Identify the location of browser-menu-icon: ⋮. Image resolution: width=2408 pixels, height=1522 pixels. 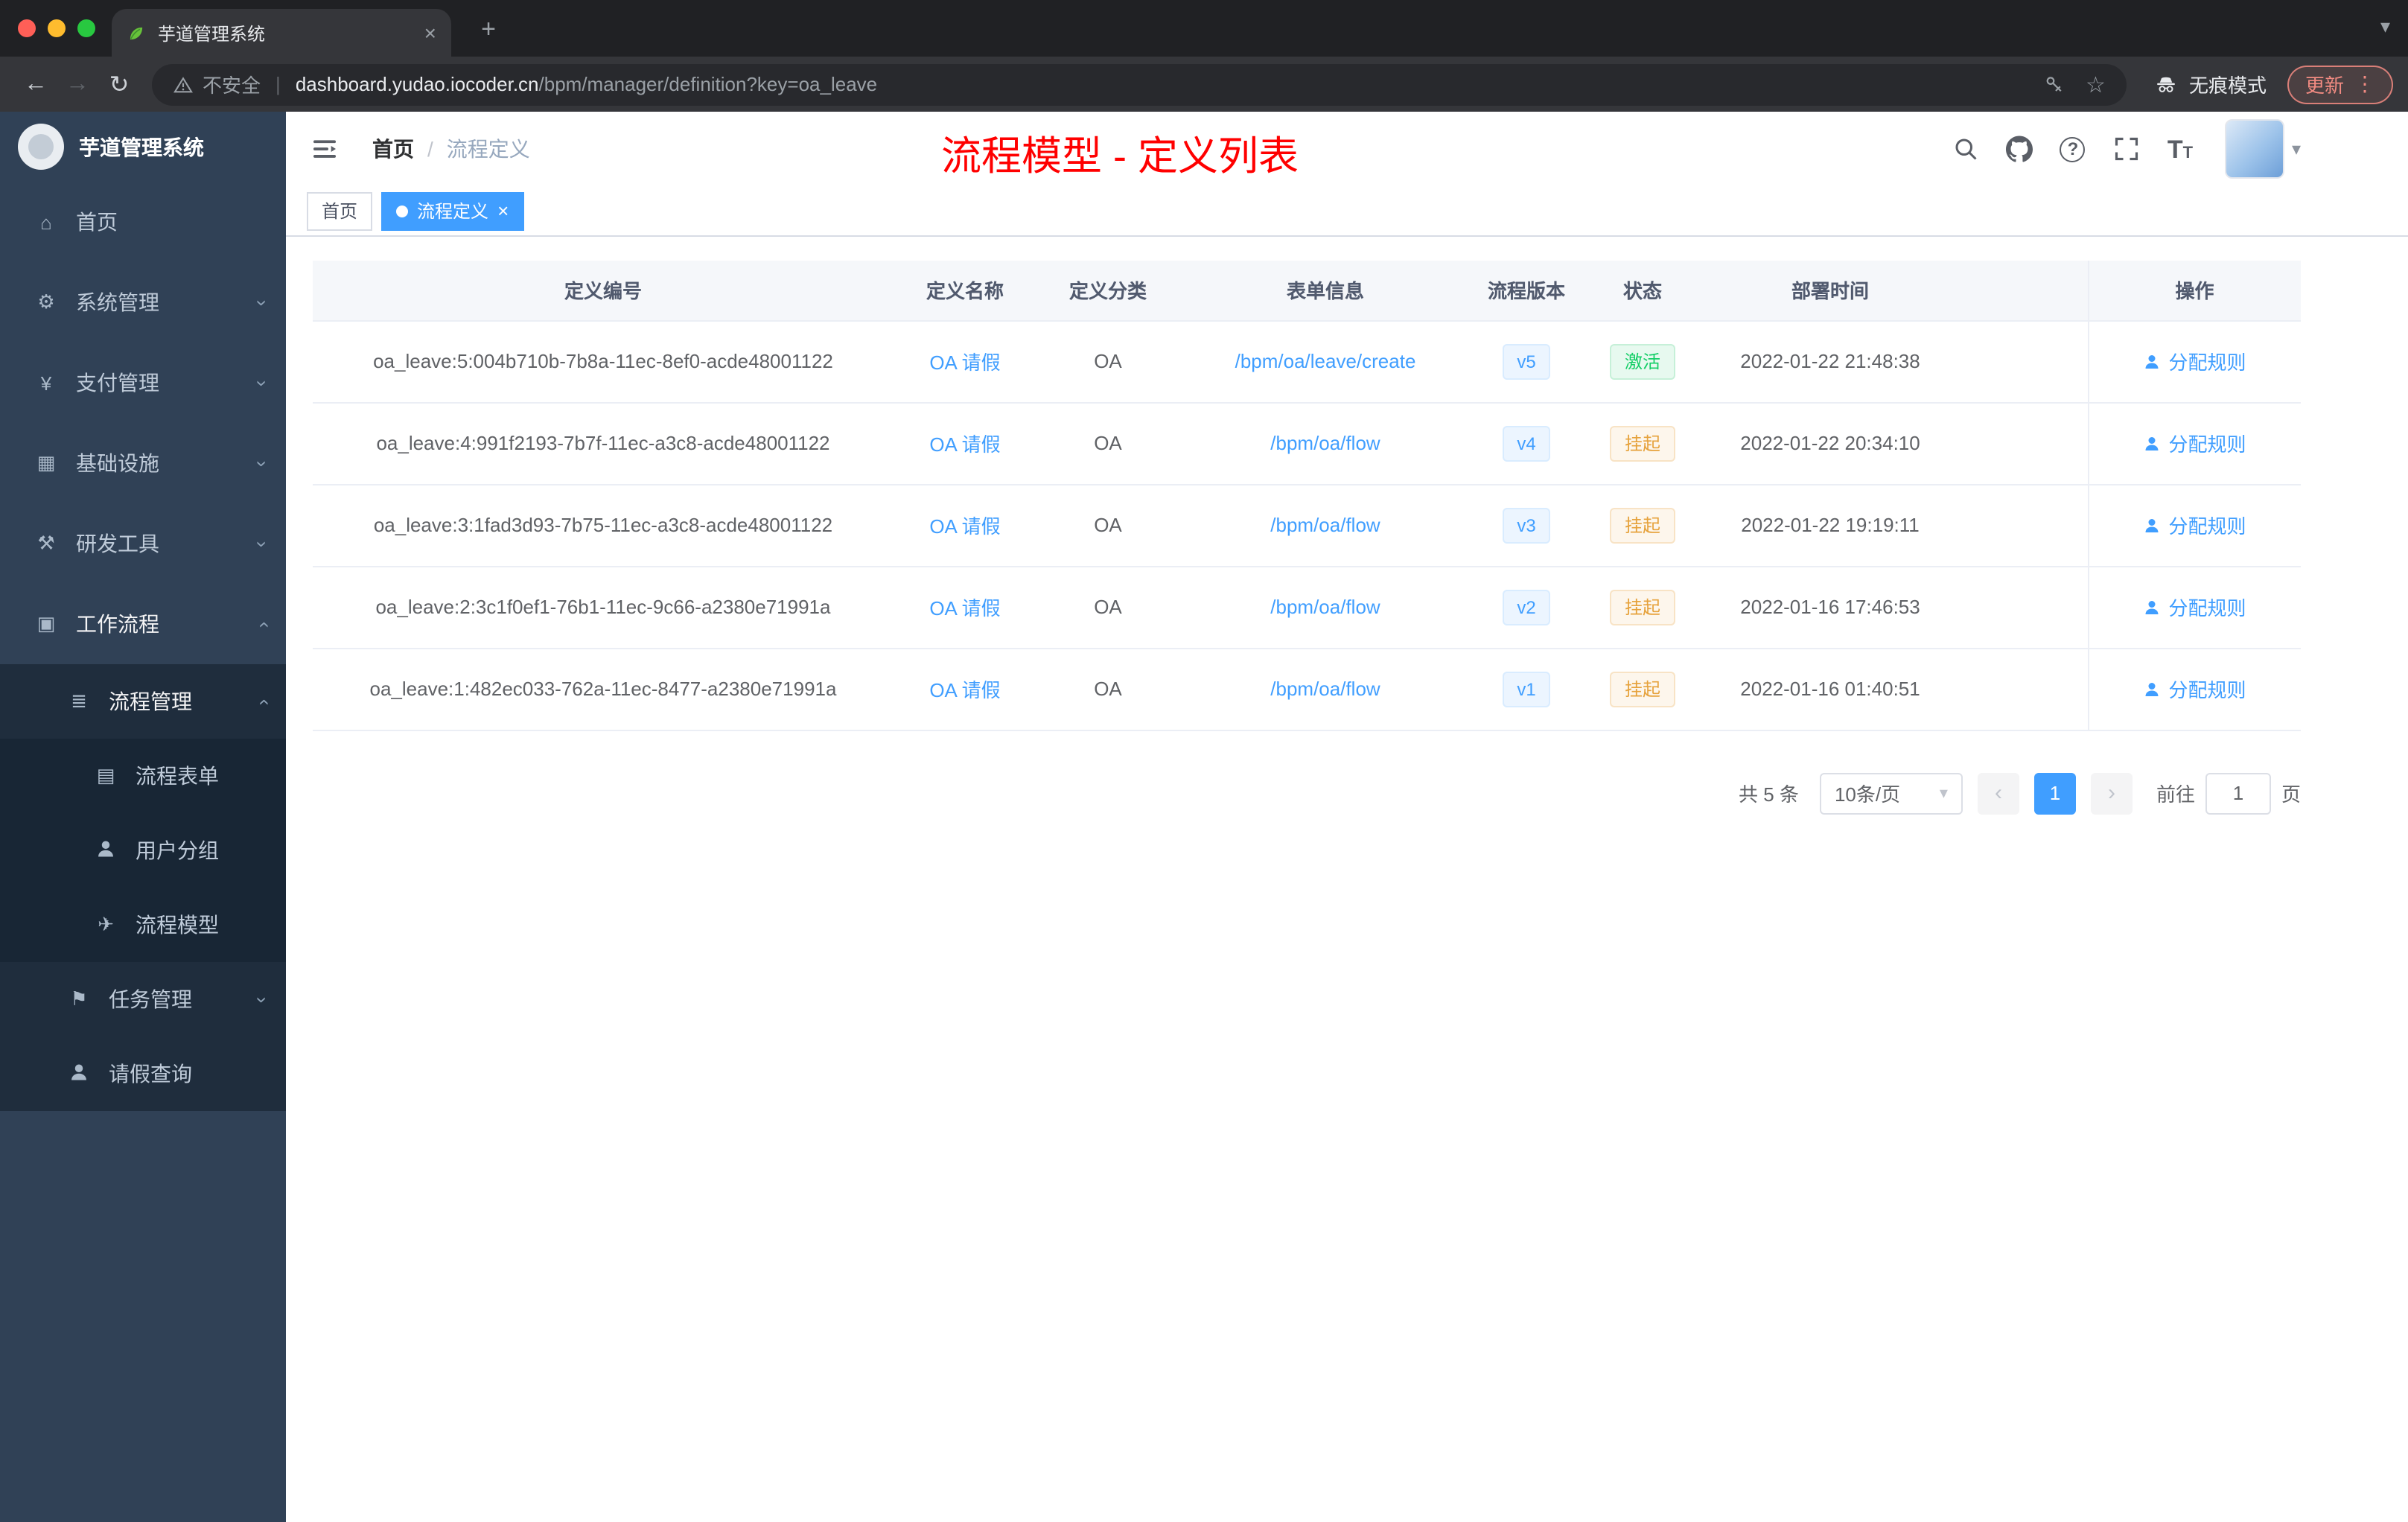
(2364, 84).